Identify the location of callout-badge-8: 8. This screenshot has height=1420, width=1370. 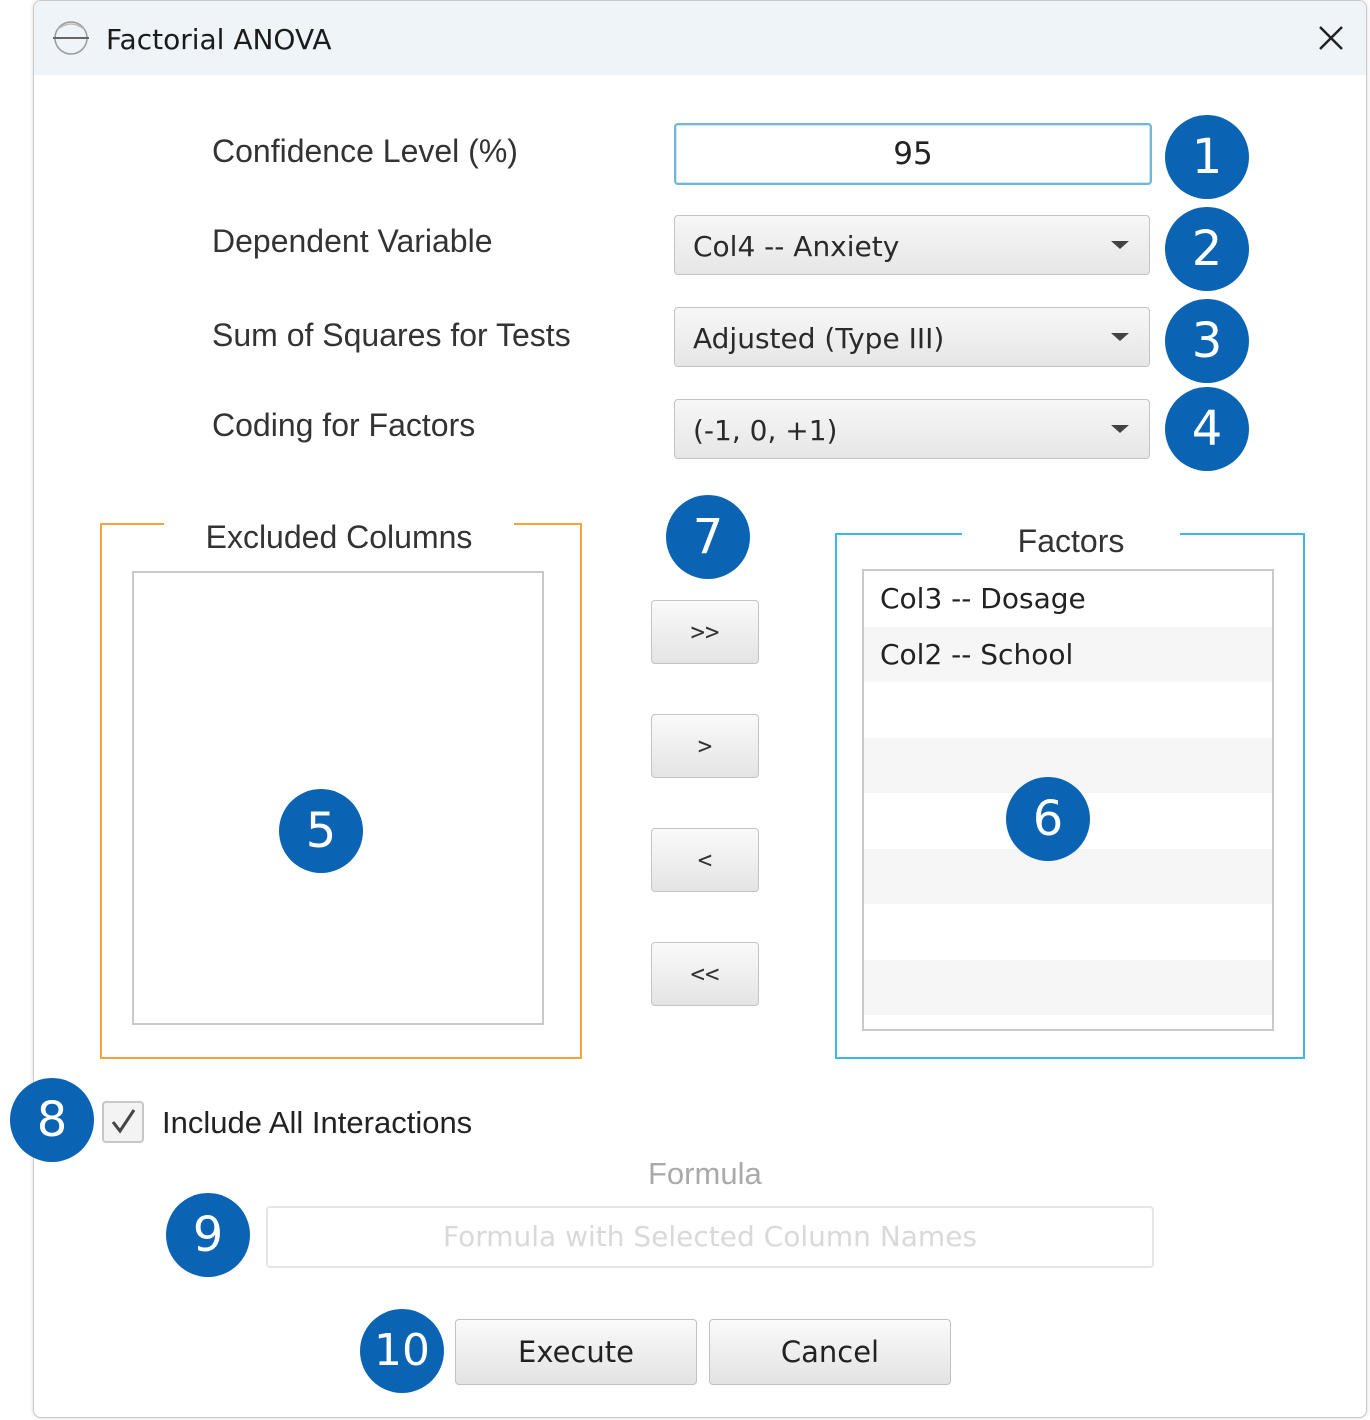
(52, 1120).